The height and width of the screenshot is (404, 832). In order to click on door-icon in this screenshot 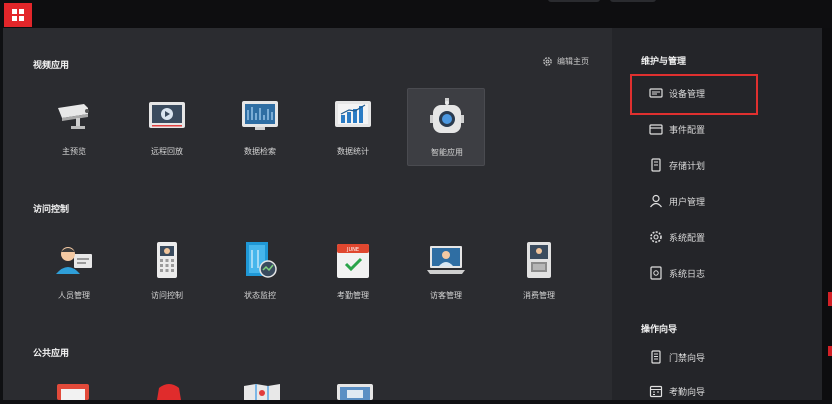, I will do `click(656, 357)`.